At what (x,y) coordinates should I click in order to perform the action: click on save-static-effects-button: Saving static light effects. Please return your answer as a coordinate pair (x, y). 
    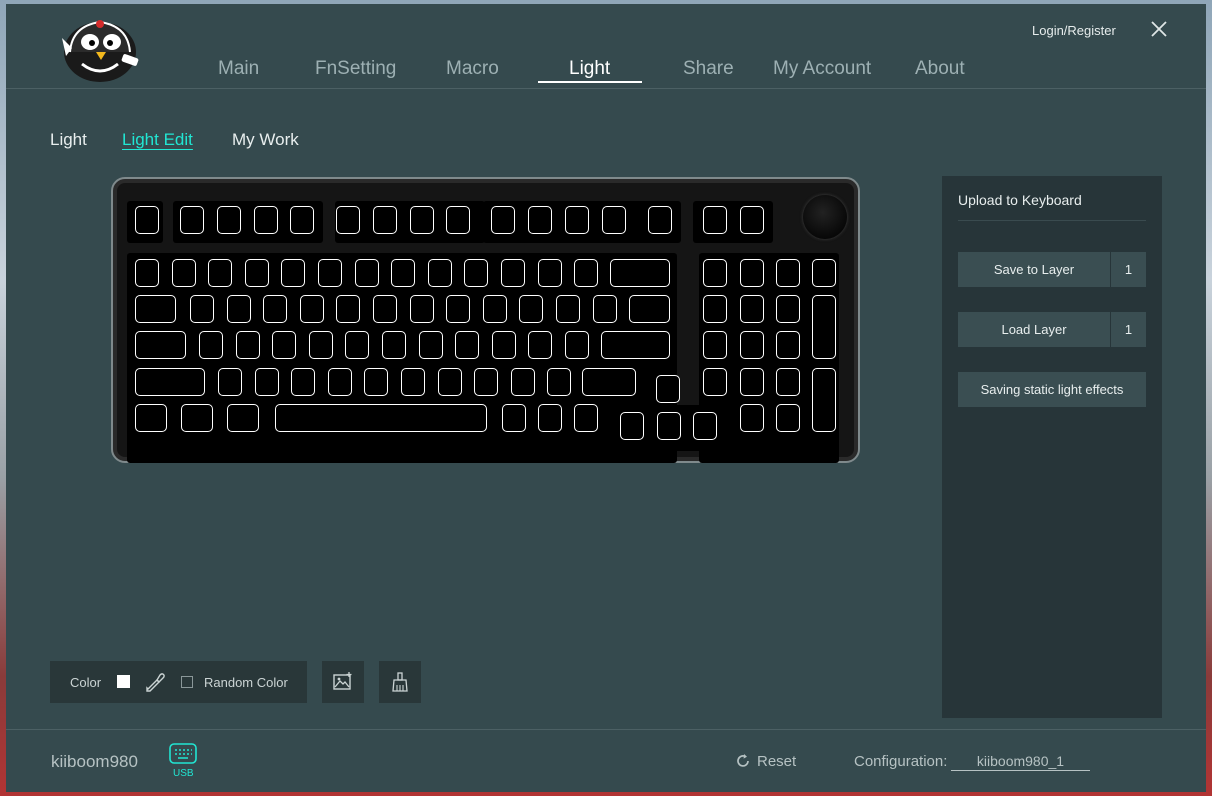
    Looking at the image, I should click on (1052, 389).